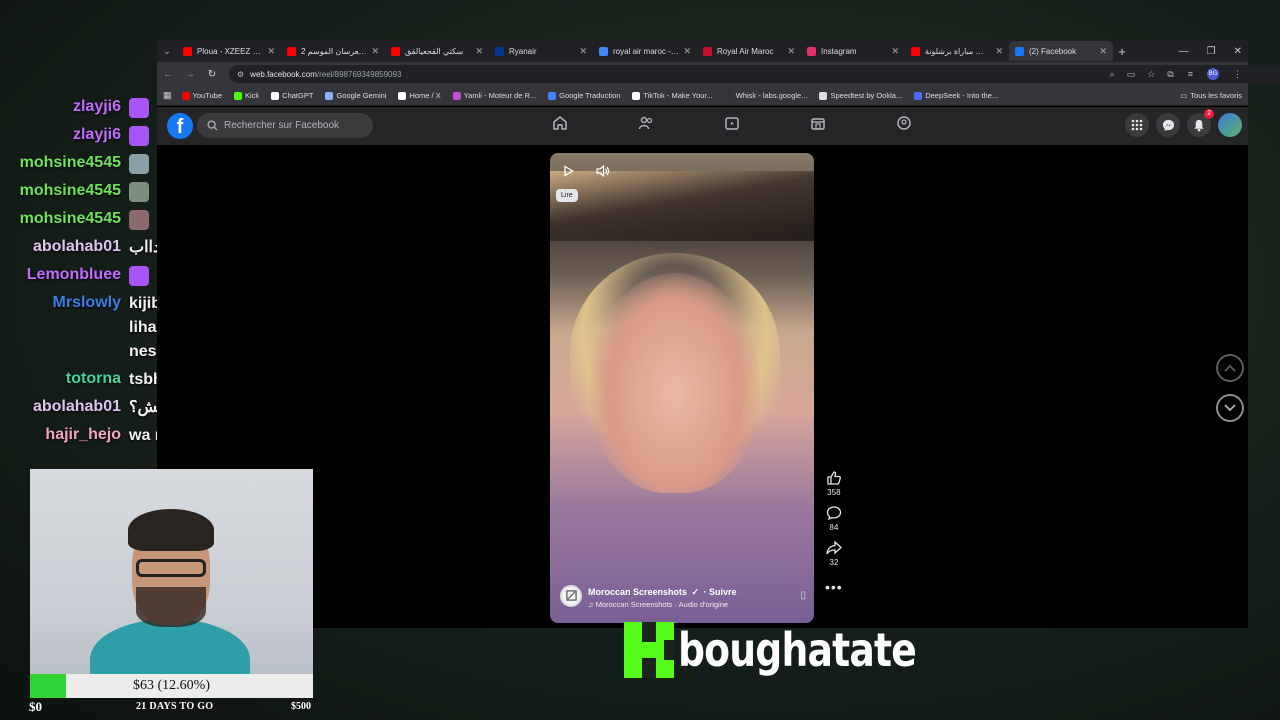  What do you see at coordinates (1230, 125) in the screenshot?
I see `account-avatar` at bounding box center [1230, 125].